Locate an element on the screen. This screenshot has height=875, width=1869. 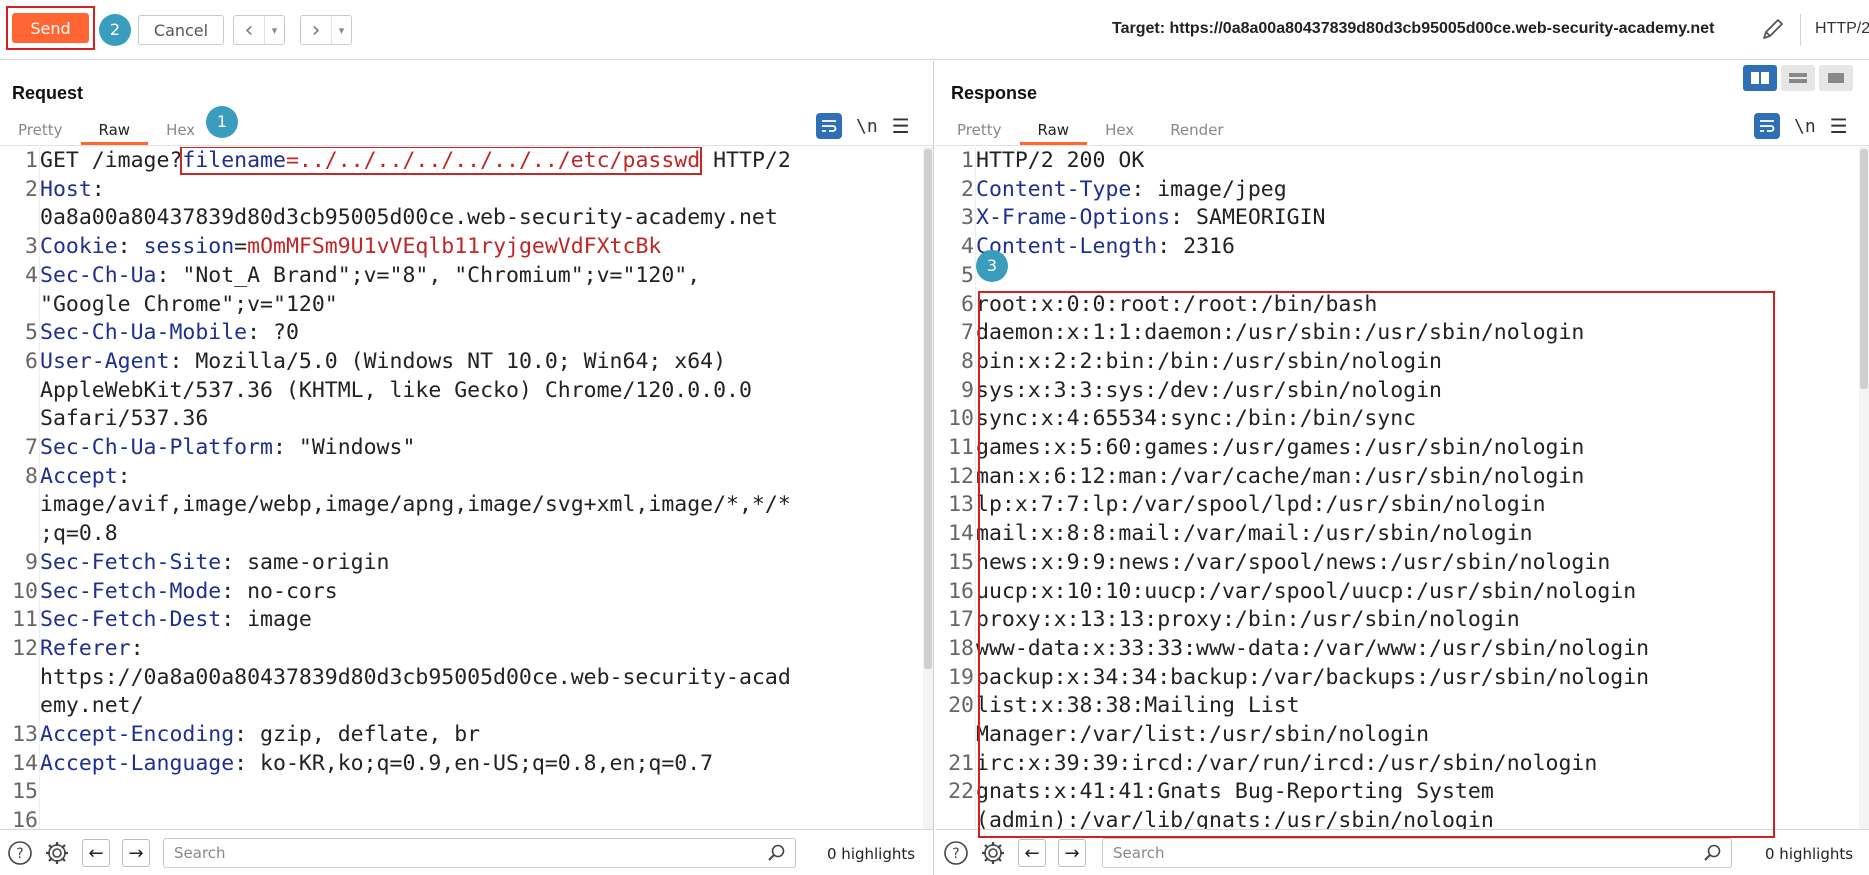
forward-history-dropdown-icon: ▾ is located at coordinates (341, 30).